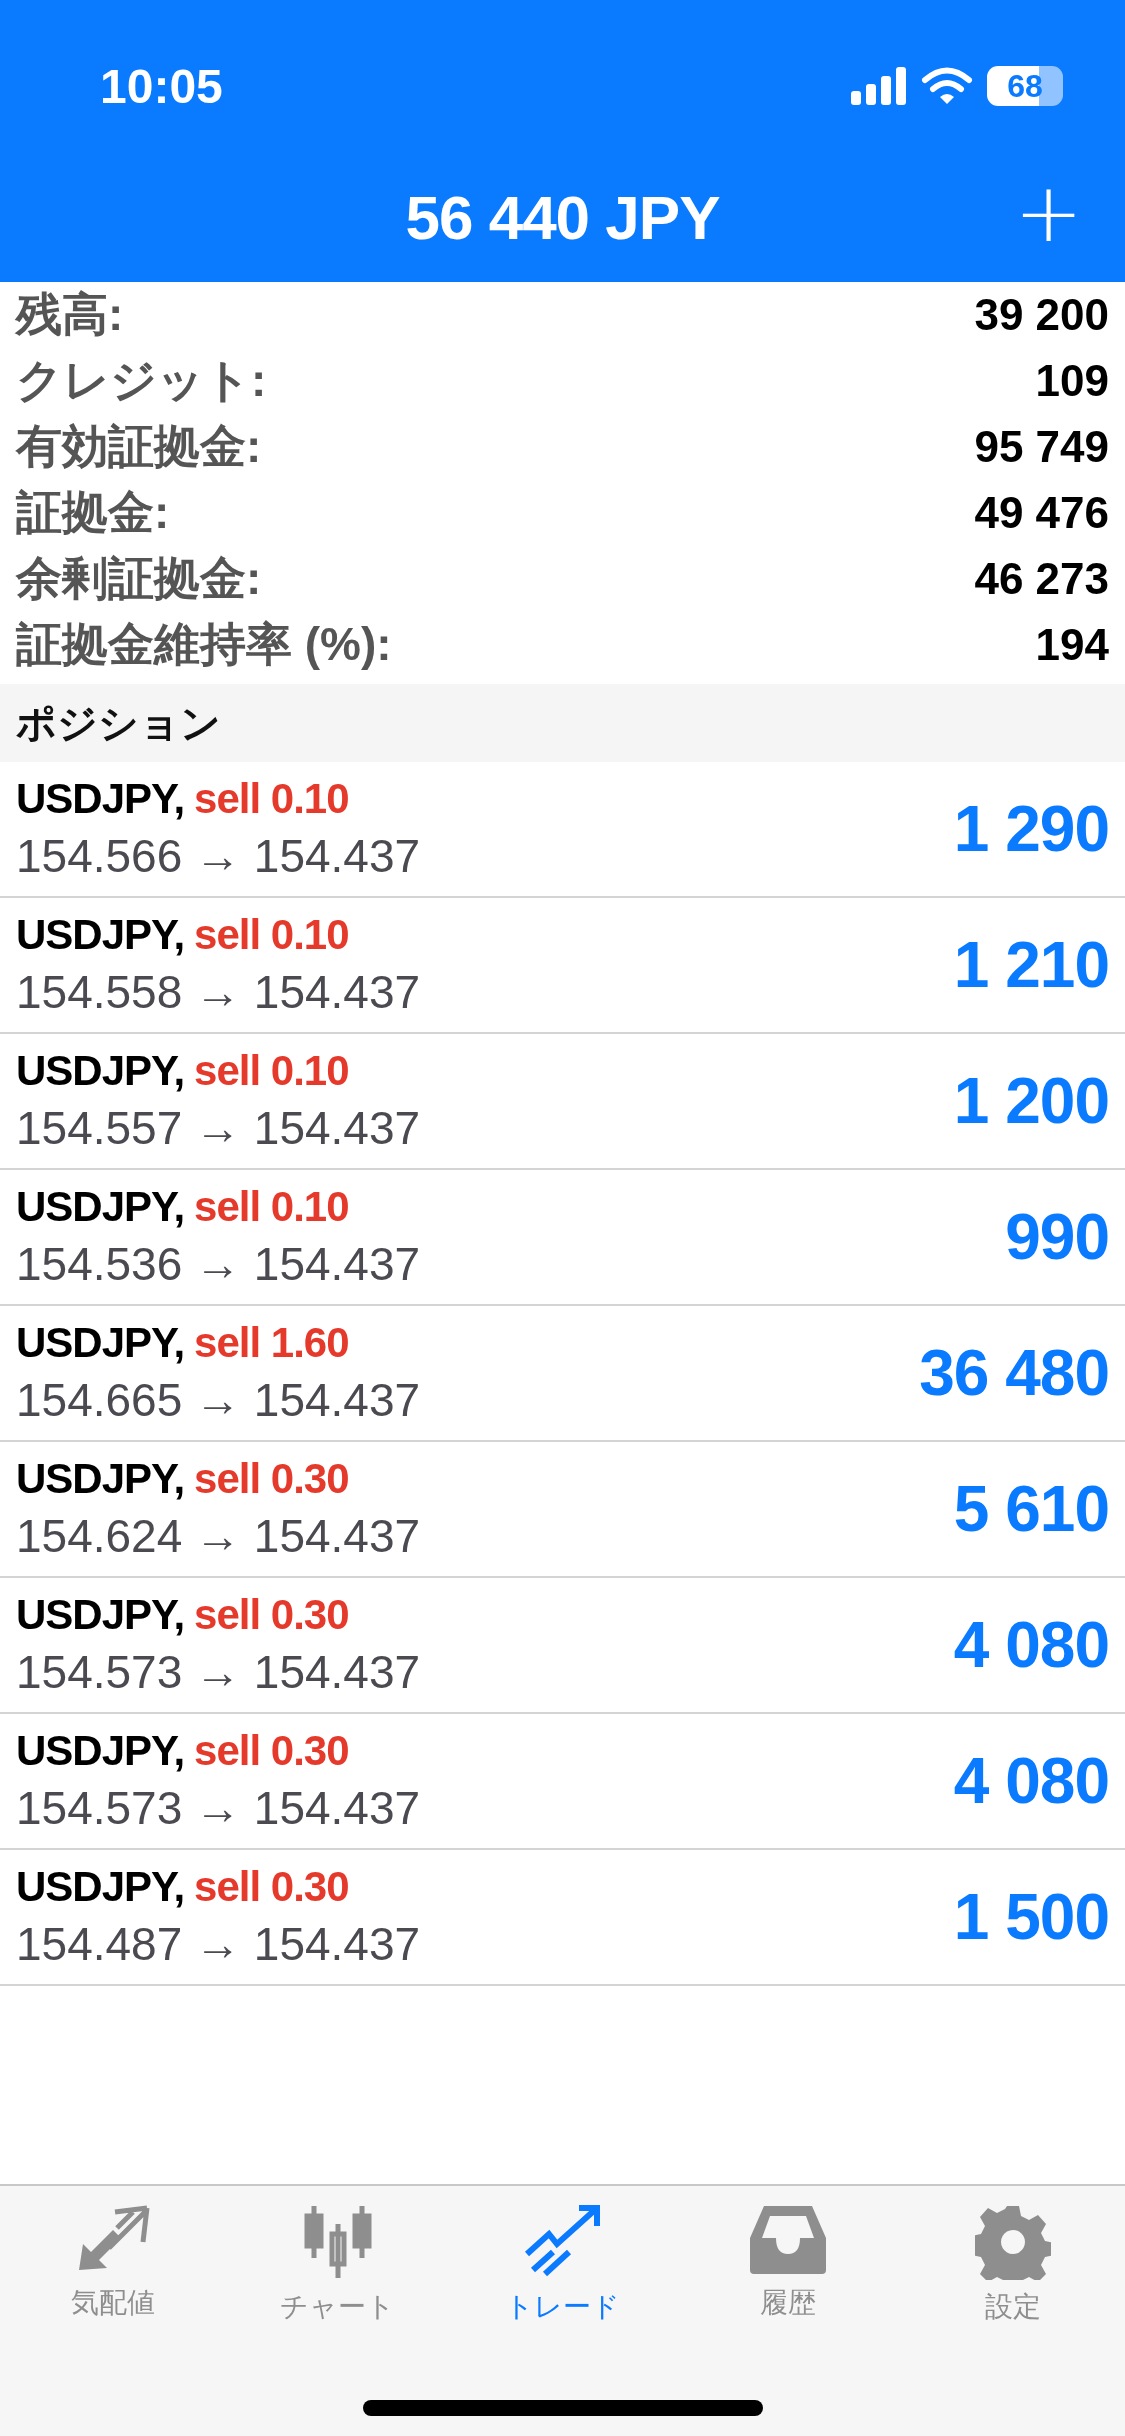 Image resolution: width=1125 pixels, height=2436 pixels. Describe the element at coordinates (562, 1918) in the screenshot. I see `position-row: USDJPY, sell 0.30 154.487 → 154.437 1 500` at that location.